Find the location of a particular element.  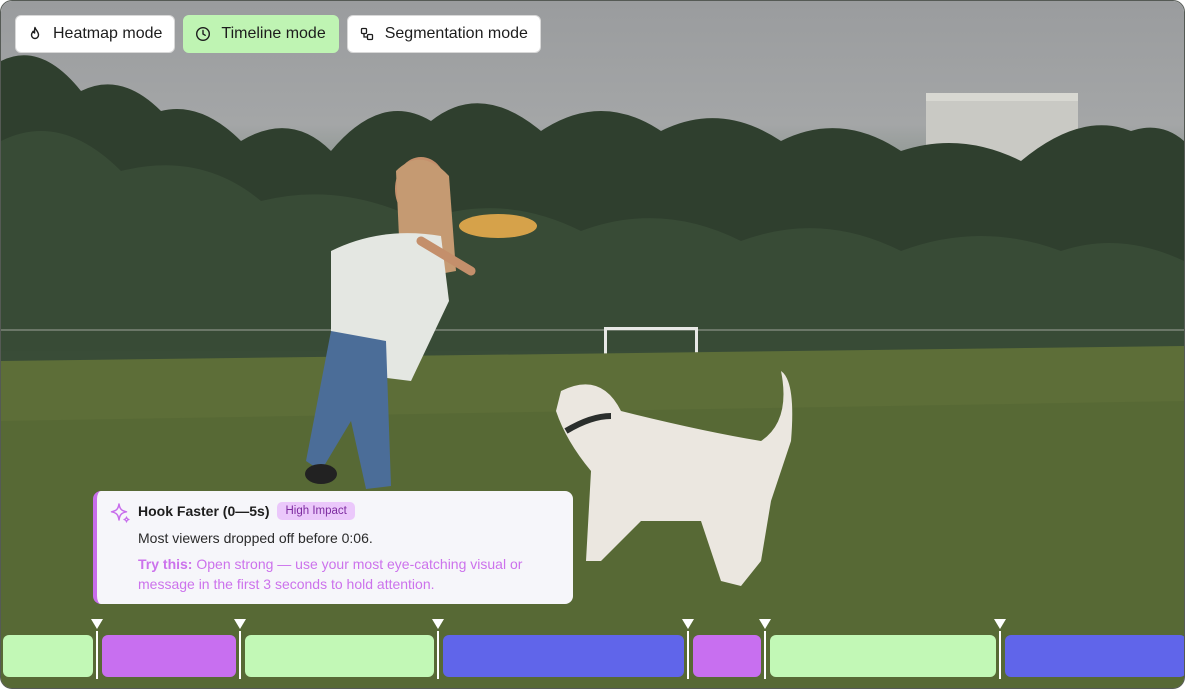

retention-timeline is located at coordinates (592, 651).